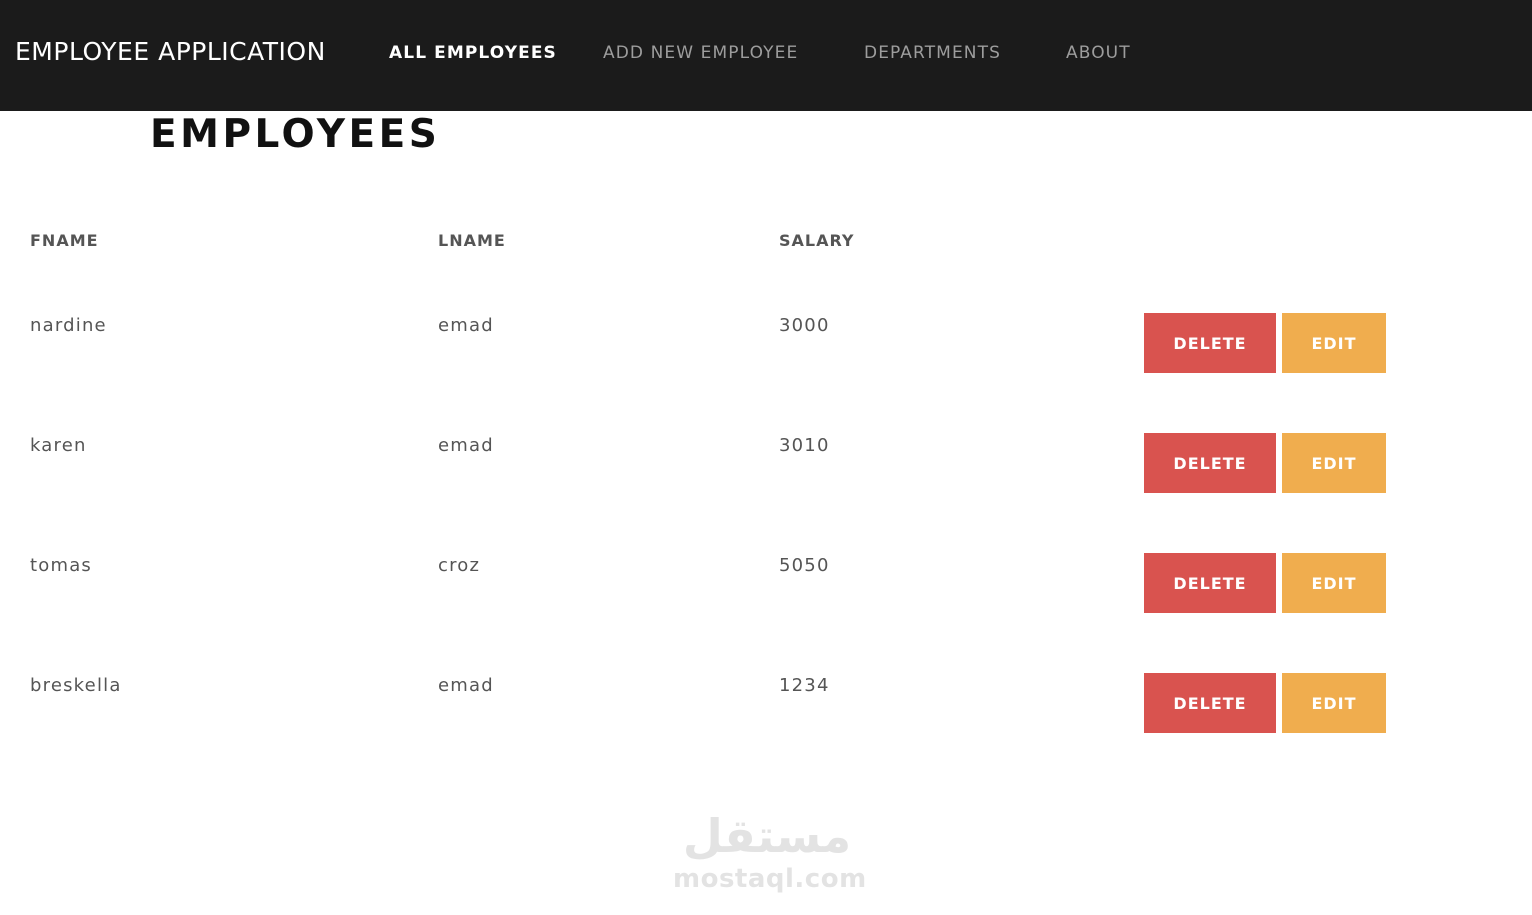 The image size is (1532, 915). Describe the element at coordinates (68, 325) in the screenshot. I see `cell-fname: nardine` at that location.